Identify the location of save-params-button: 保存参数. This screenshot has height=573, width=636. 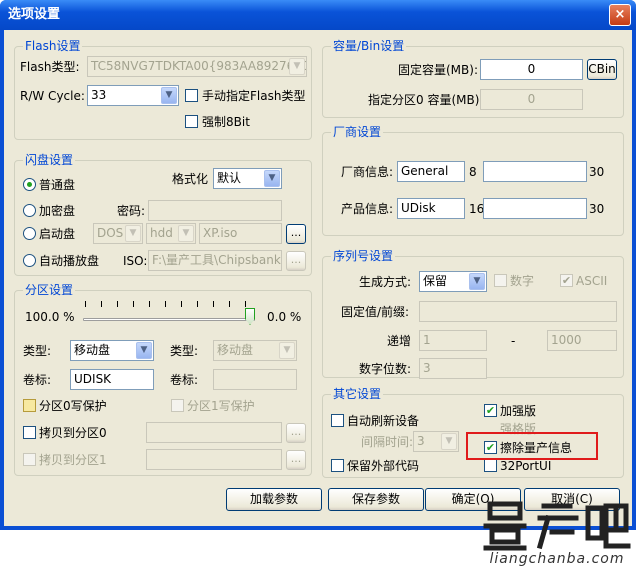
(376, 499).